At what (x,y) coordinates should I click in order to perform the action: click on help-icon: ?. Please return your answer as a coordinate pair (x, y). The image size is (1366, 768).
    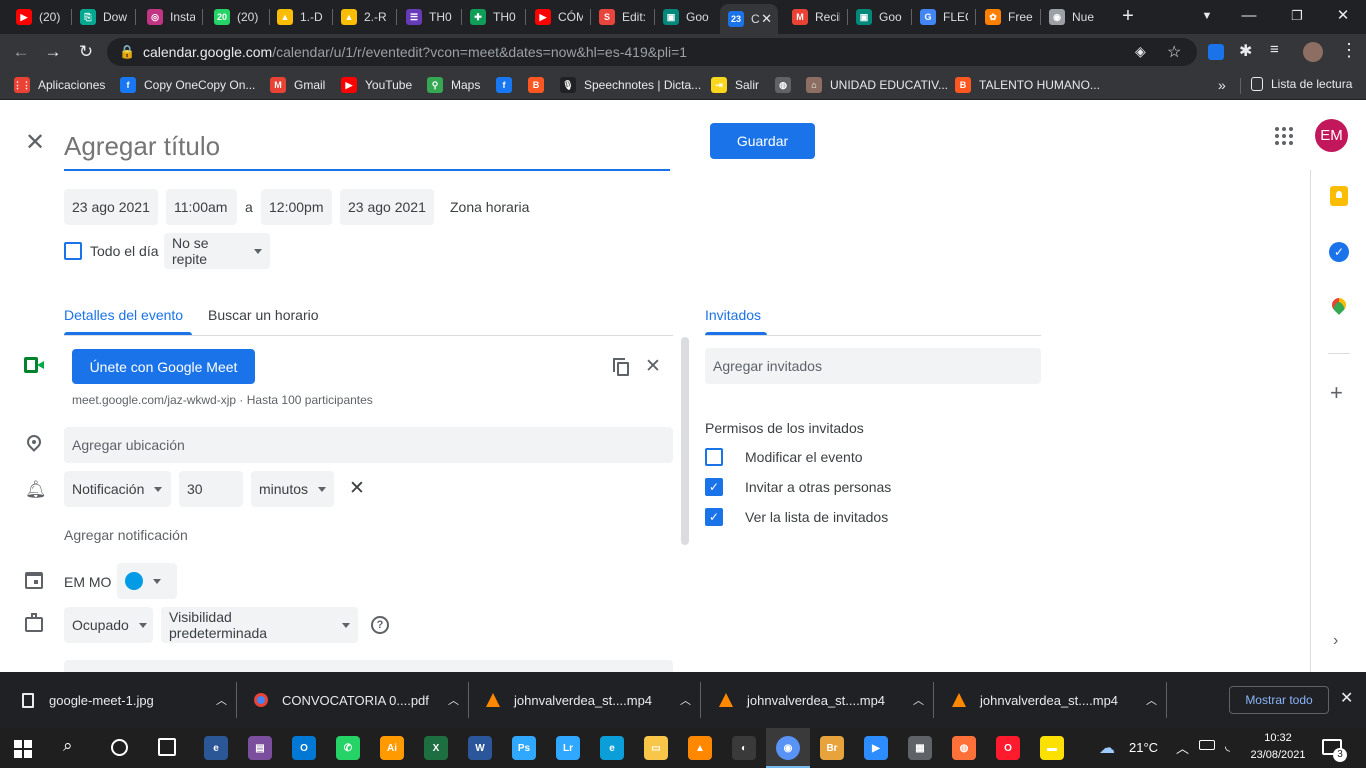
    Looking at the image, I should click on (380, 625).